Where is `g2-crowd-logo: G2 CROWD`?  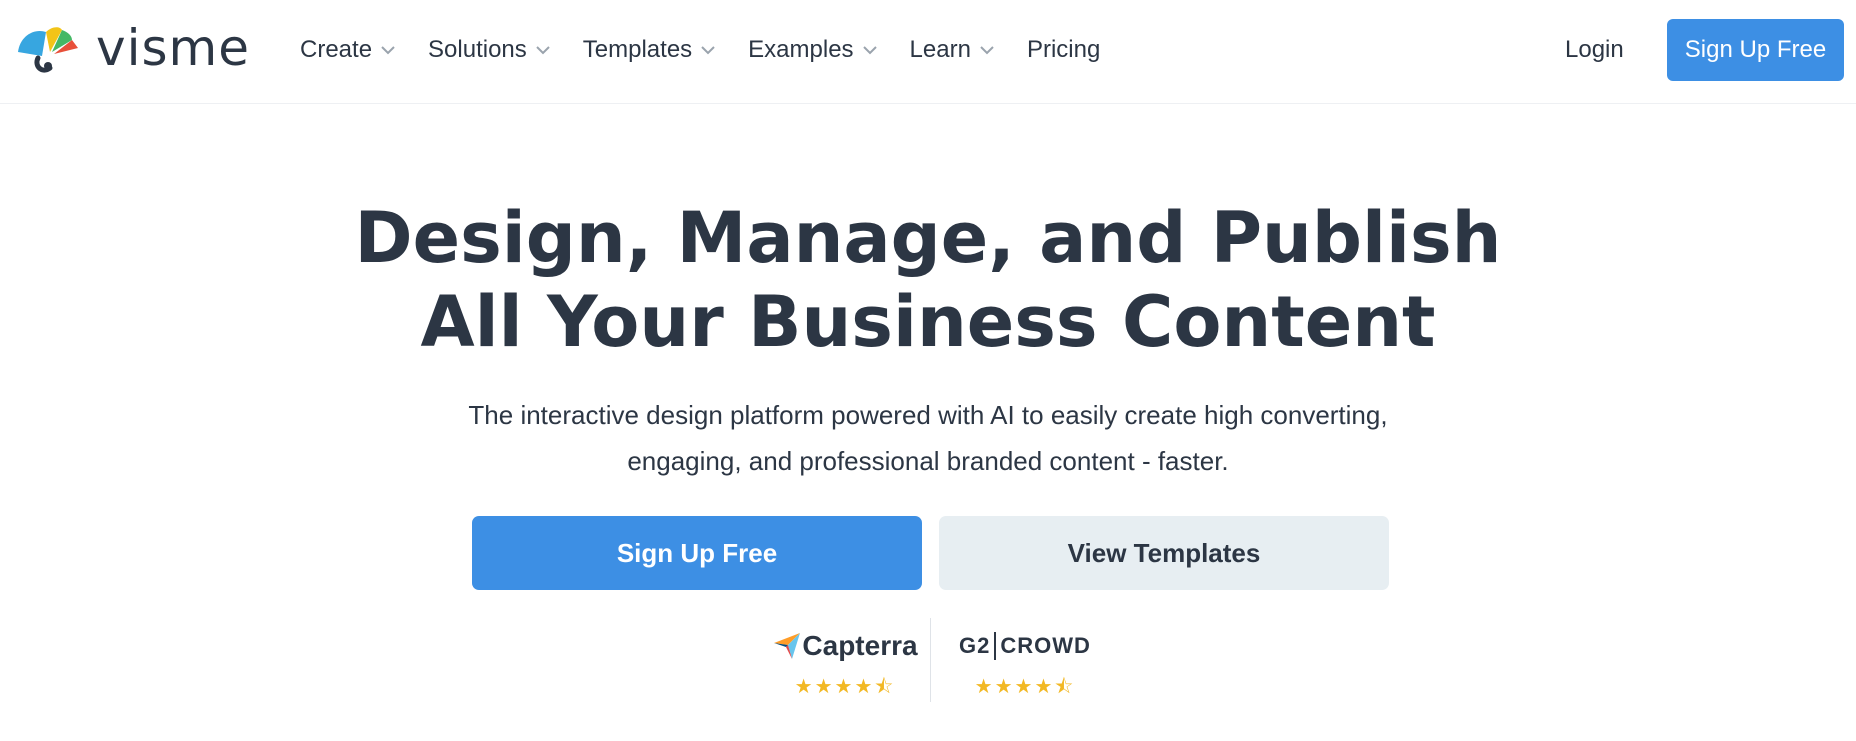 g2-crowd-logo: G2 CROWD is located at coordinates (1025, 646).